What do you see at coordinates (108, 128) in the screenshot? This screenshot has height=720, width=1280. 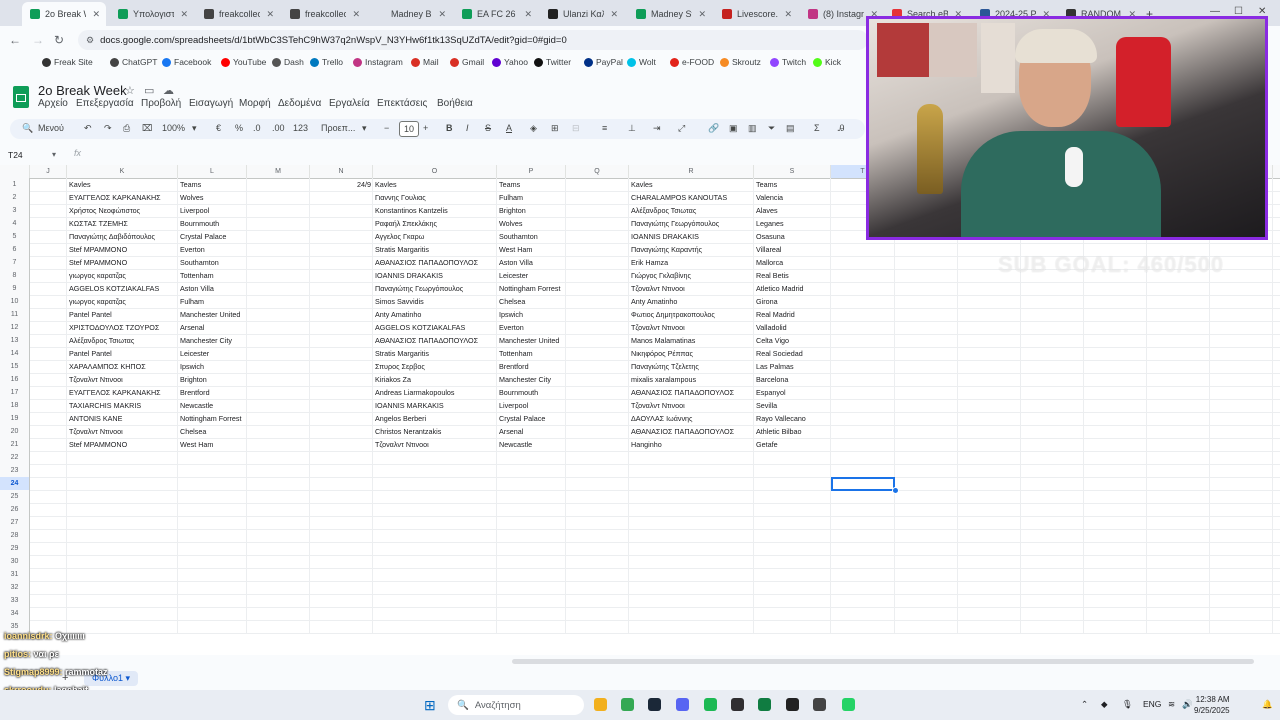 I see `redo-icon: ↷` at bounding box center [108, 128].